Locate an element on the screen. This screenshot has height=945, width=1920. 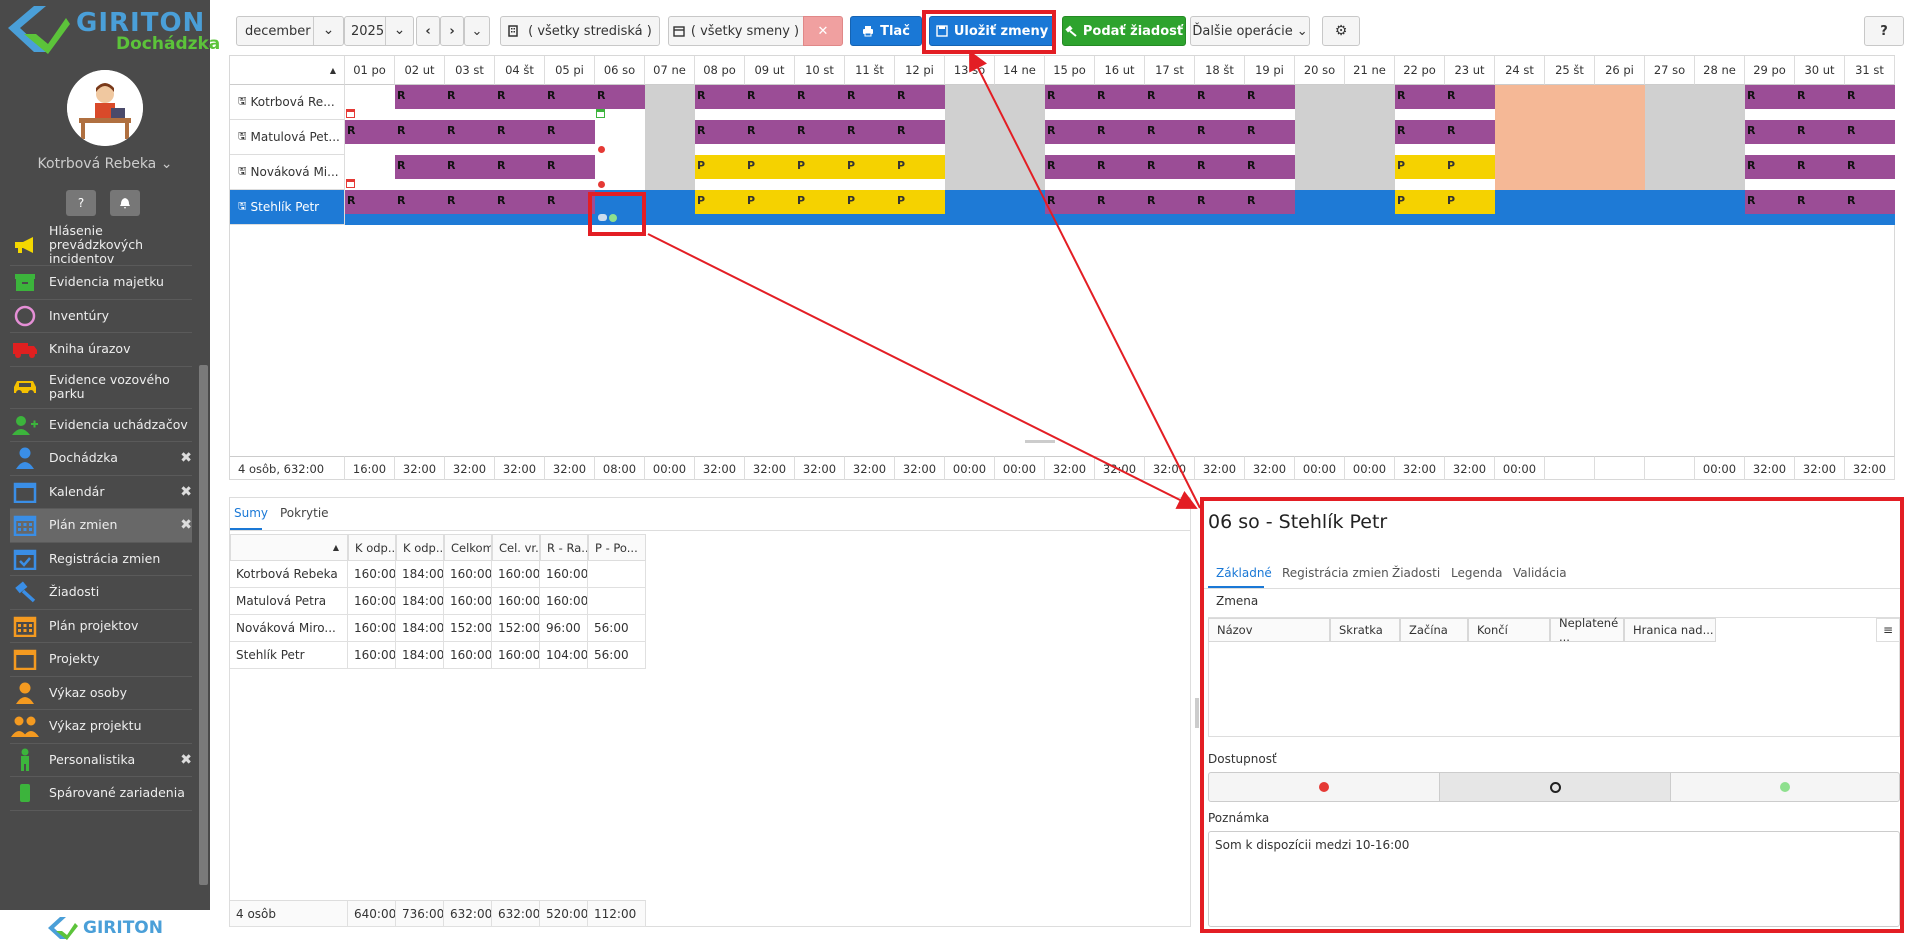
day-header: 12 pi is located at coordinates (920, 70).